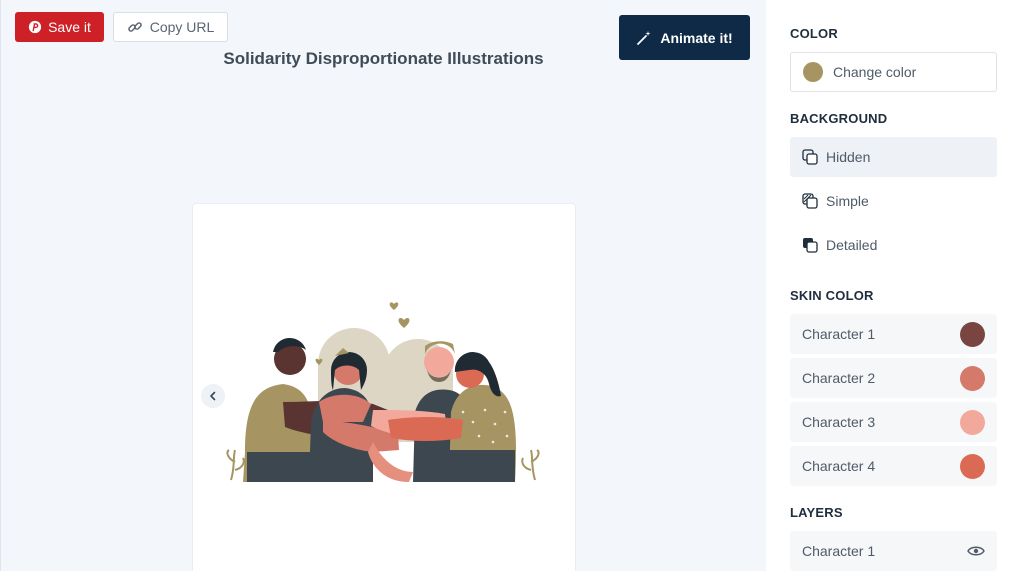 This screenshot has width=1021, height=571. Describe the element at coordinates (814, 33) in the screenshot. I see `color-heading: COLOR` at that location.